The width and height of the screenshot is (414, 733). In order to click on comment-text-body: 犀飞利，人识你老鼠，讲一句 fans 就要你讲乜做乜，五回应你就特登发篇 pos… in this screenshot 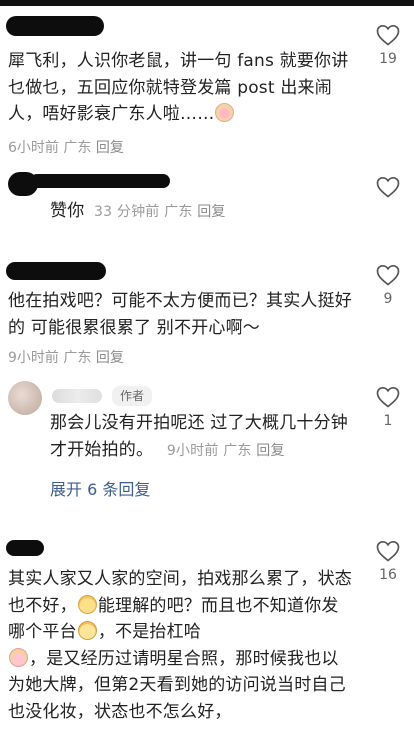, I will do `click(178, 87)`.